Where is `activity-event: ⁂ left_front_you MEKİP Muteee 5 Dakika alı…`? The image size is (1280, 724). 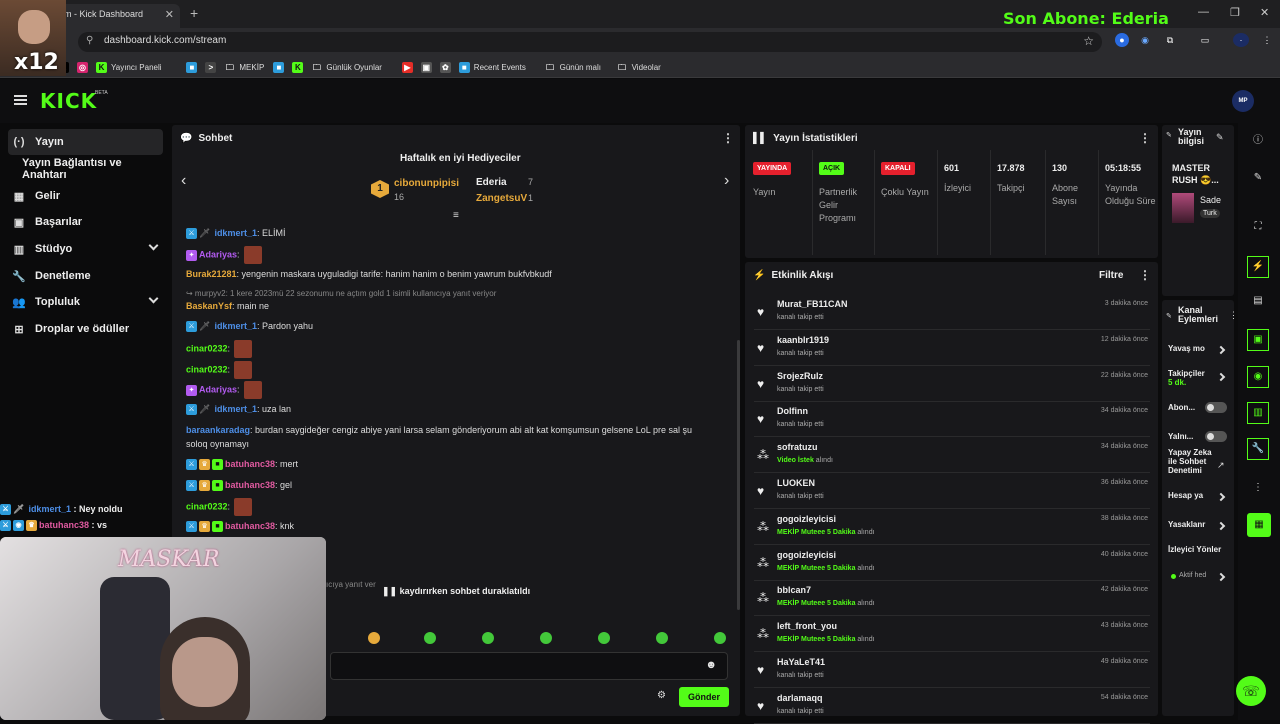 activity-event: ⁂ left_front_you MEKİP Muteee 5 Dakika alı… is located at coordinates (952, 635).